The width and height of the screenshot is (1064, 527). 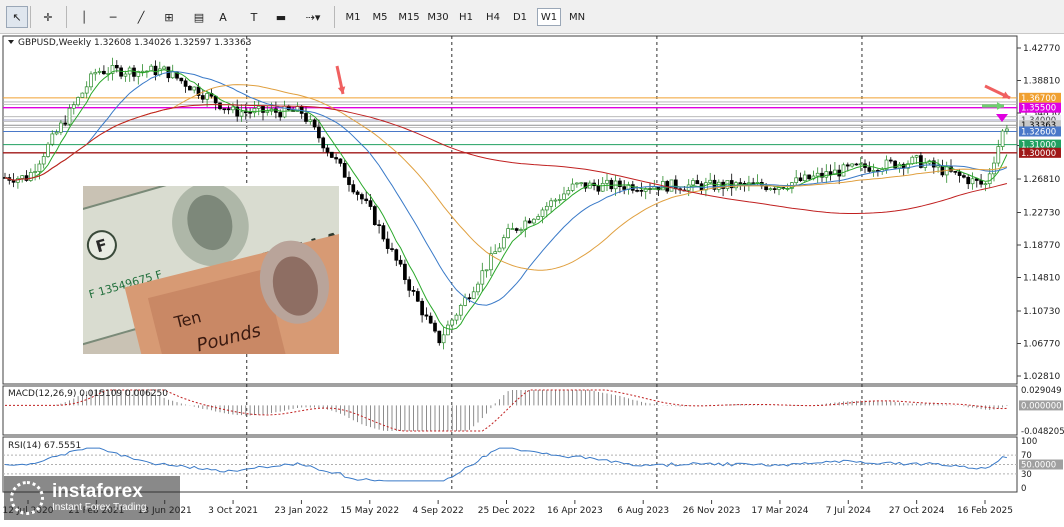 What do you see at coordinates (223, 17) in the screenshot?
I see `text-icon: A` at bounding box center [223, 17].